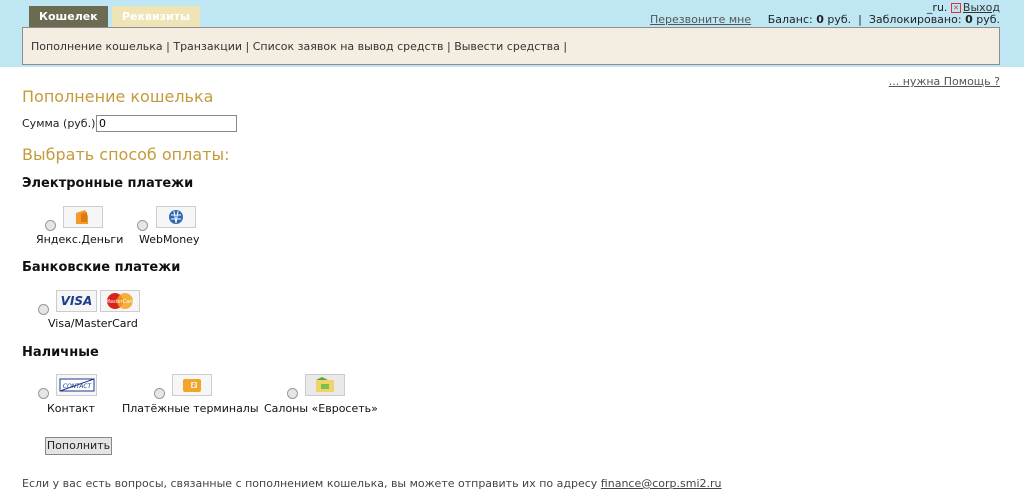 Image resolution: width=1024 pixels, height=503 pixels. I want to click on topup-button: Пополнить, so click(78, 446).